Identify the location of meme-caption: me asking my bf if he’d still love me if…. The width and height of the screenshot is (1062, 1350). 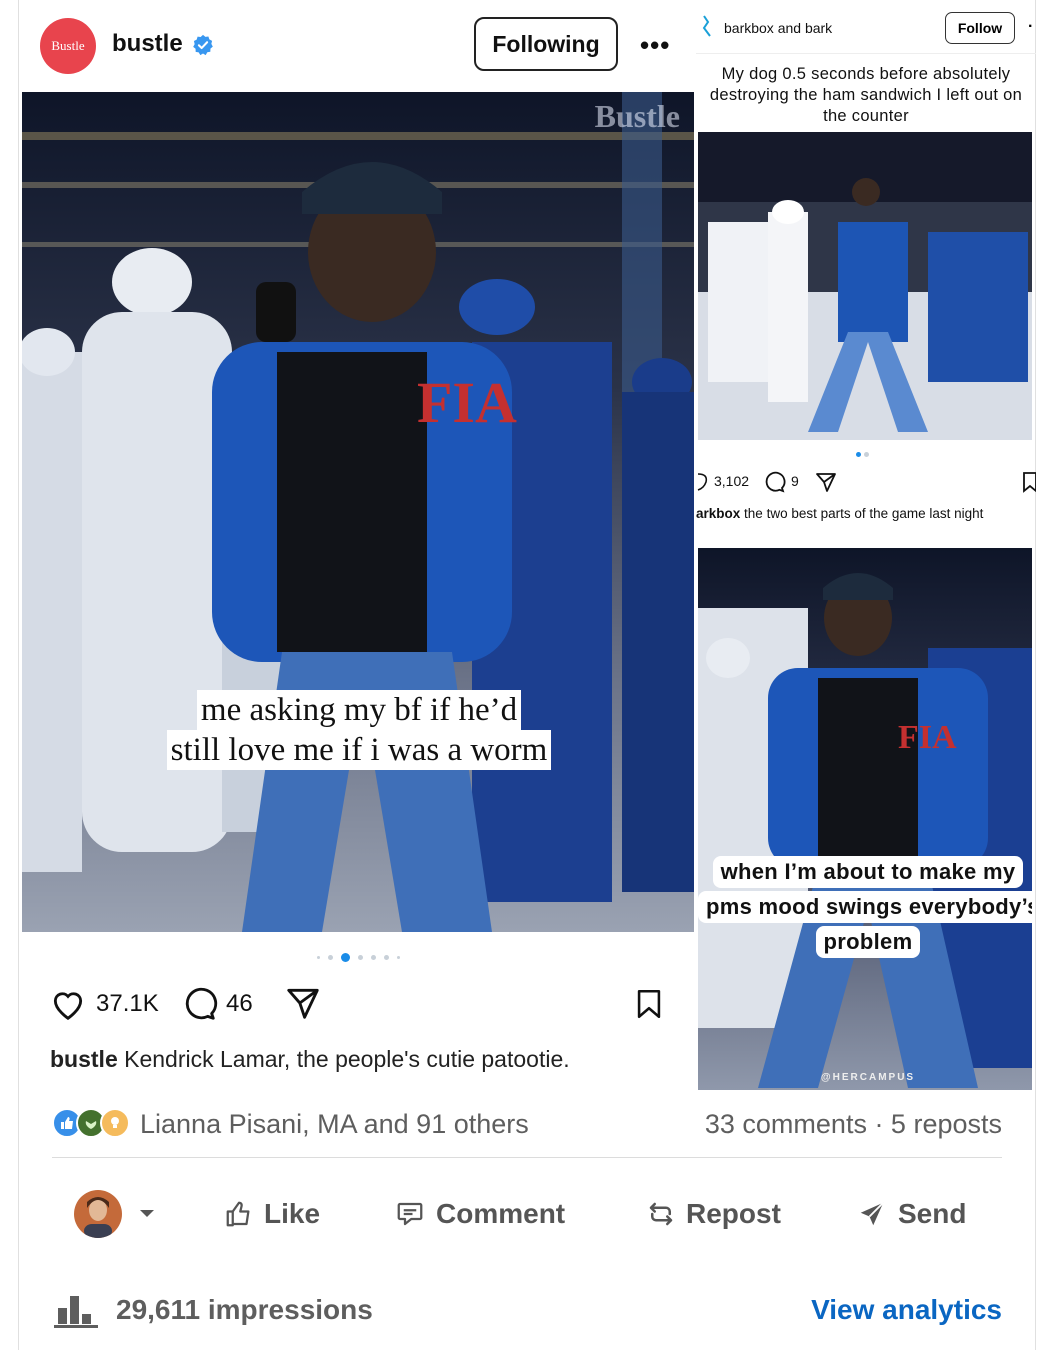
(359, 730).